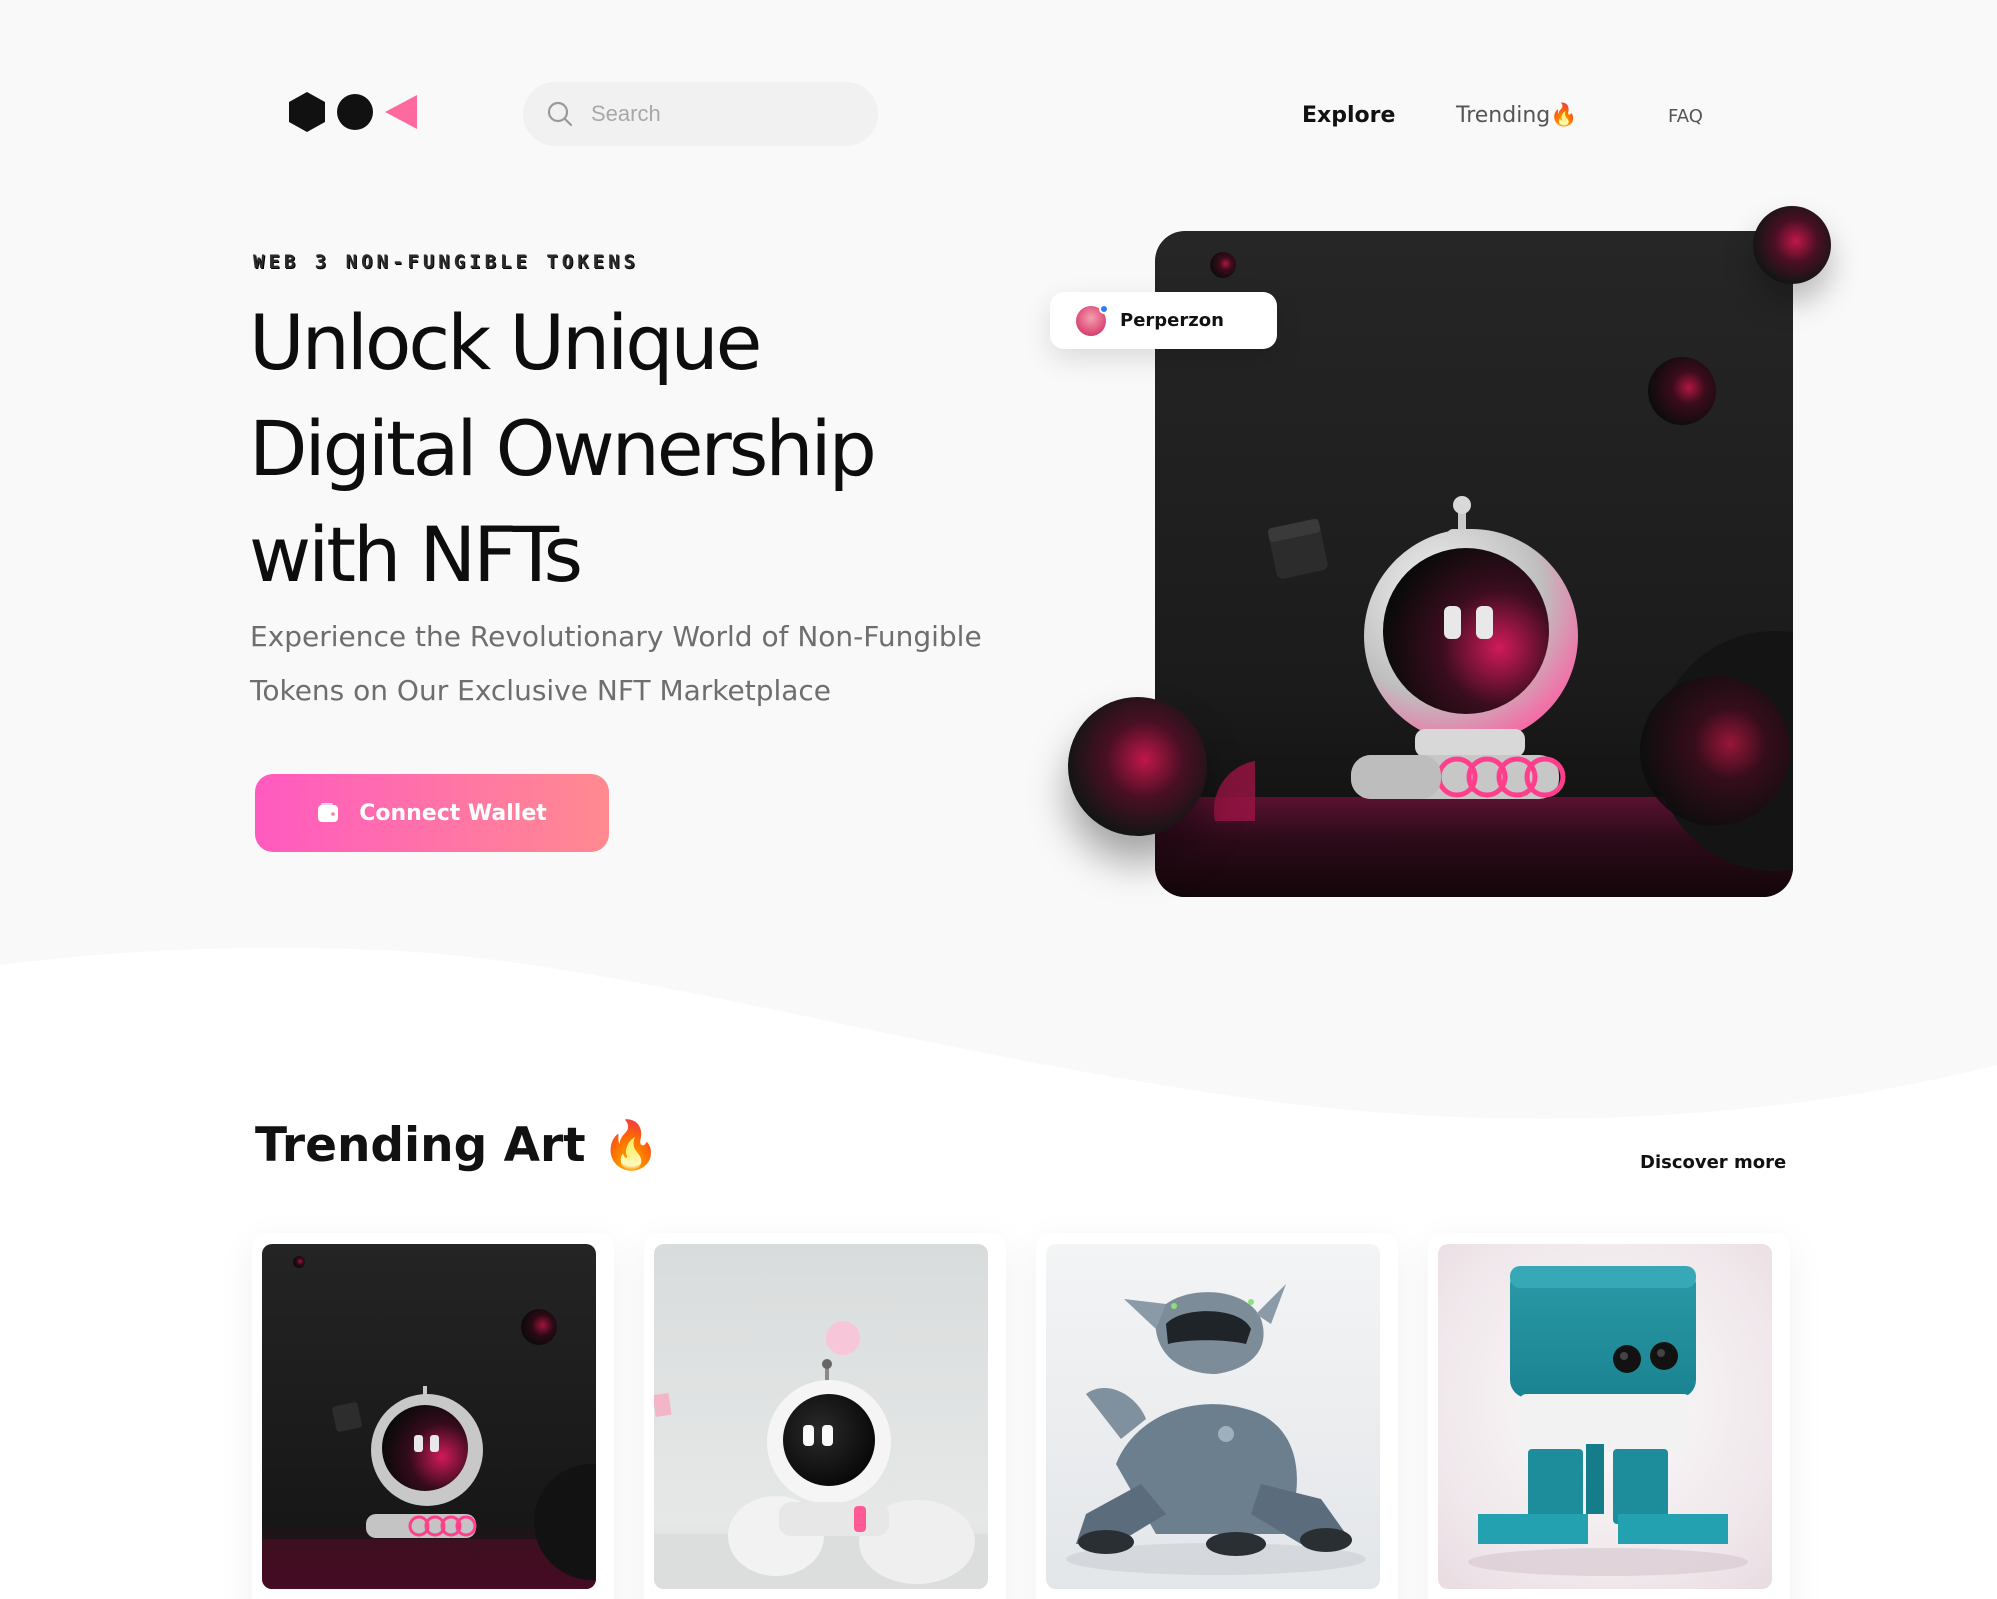 This screenshot has width=1997, height=1599. I want to click on brand-logo, so click(353, 112).